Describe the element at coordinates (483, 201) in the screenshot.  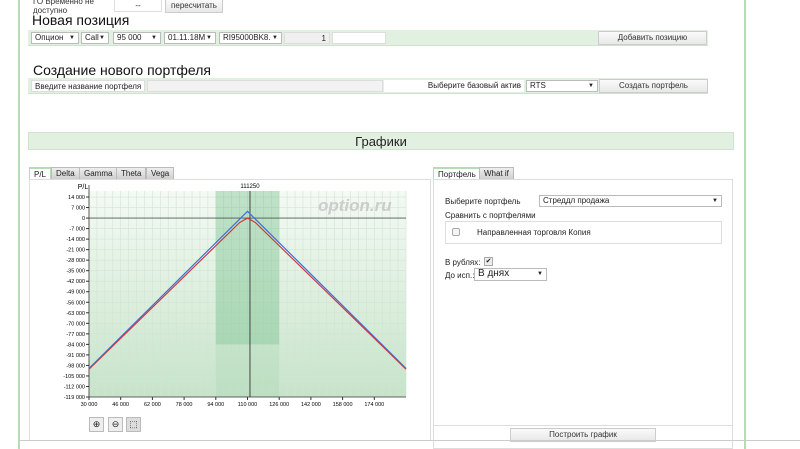
I see `select-portfolio-label: Выберите портфель` at that location.